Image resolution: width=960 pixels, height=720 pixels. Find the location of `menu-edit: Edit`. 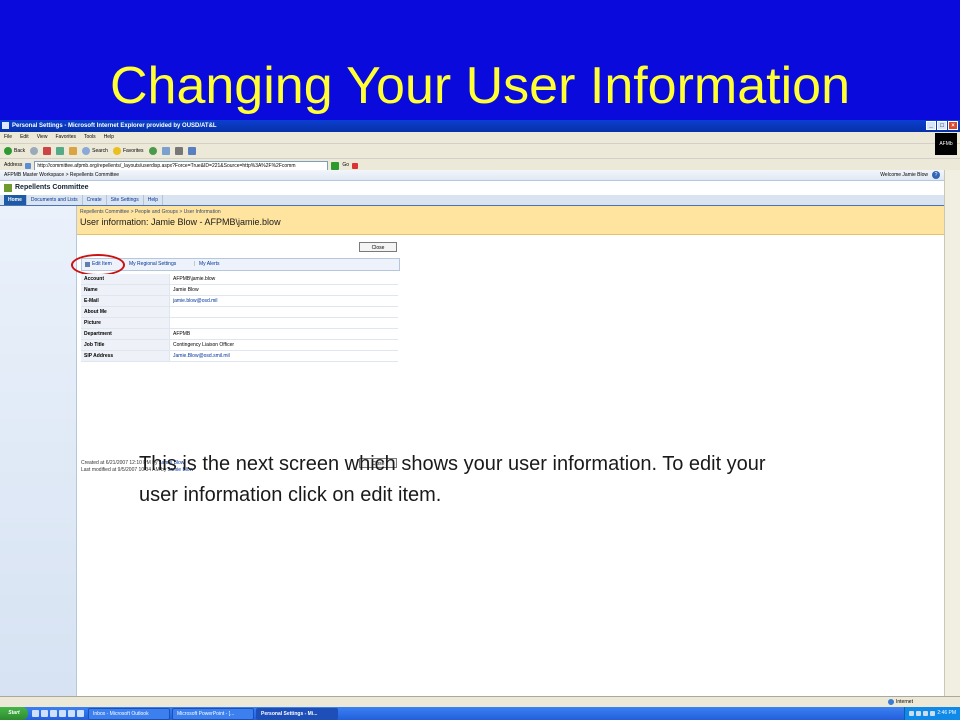

menu-edit: Edit is located at coordinates (24, 137).